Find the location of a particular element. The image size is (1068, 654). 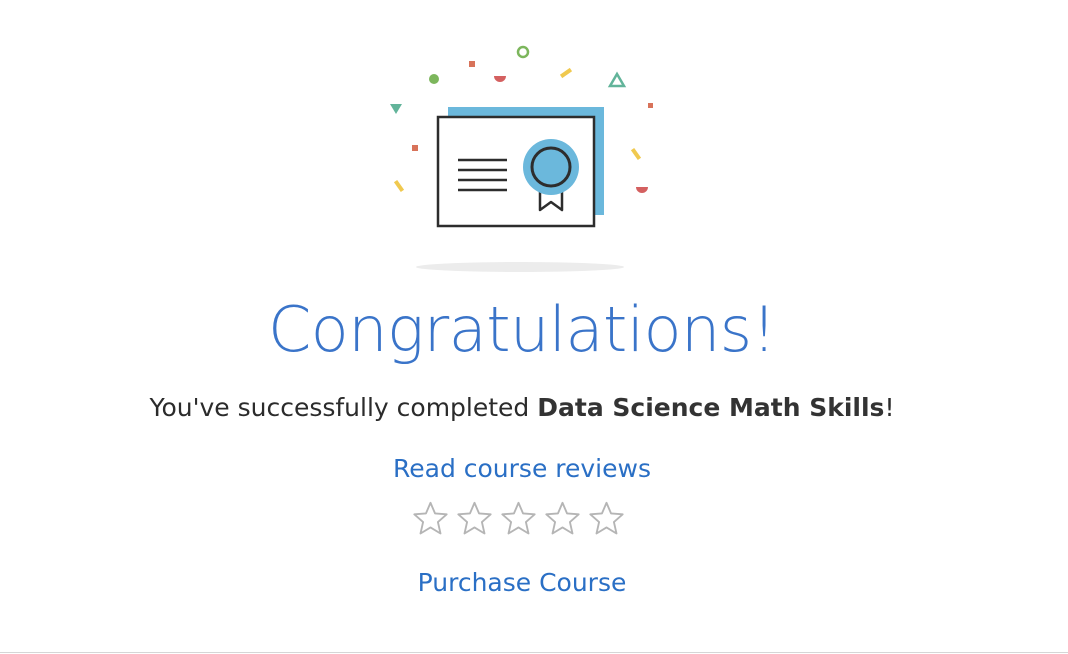

course-name: Data Science Math Skills is located at coordinates (711, 407).